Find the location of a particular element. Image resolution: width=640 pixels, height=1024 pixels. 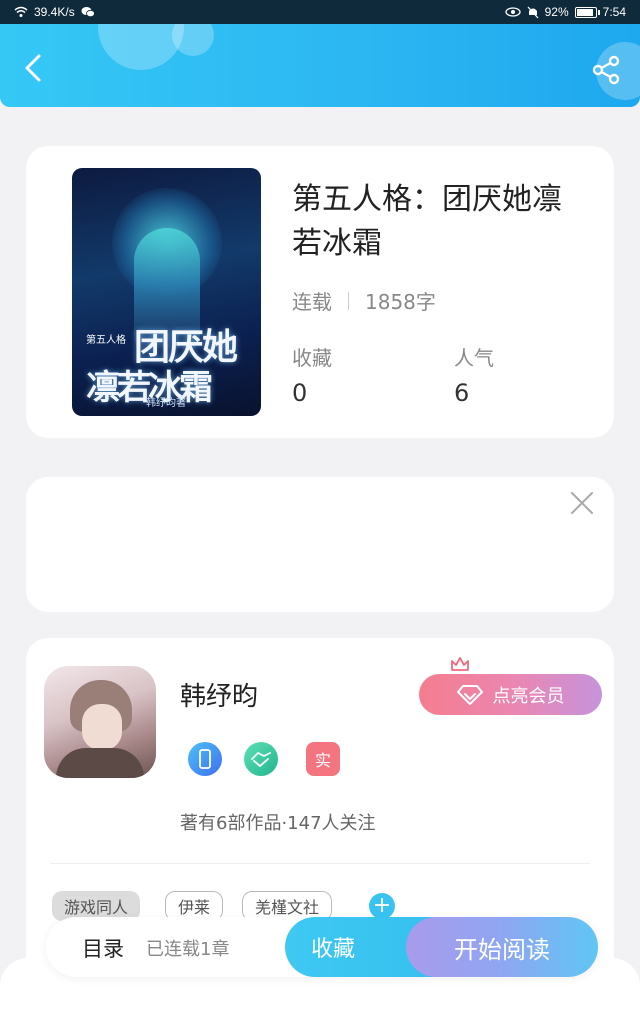

wechat-icon is located at coordinates (88, 12).